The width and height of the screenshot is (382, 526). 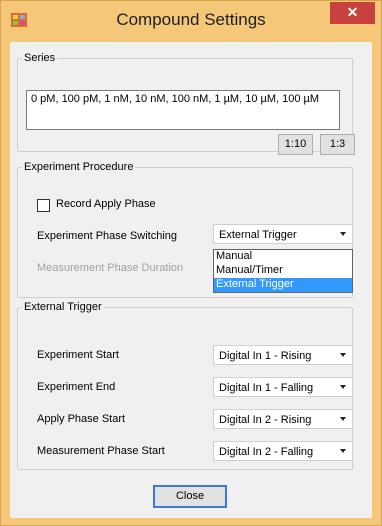 What do you see at coordinates (63, 307) in the screenshot?
I see `external-trigger-title: External Trigger` at bounding box center [63, 307].